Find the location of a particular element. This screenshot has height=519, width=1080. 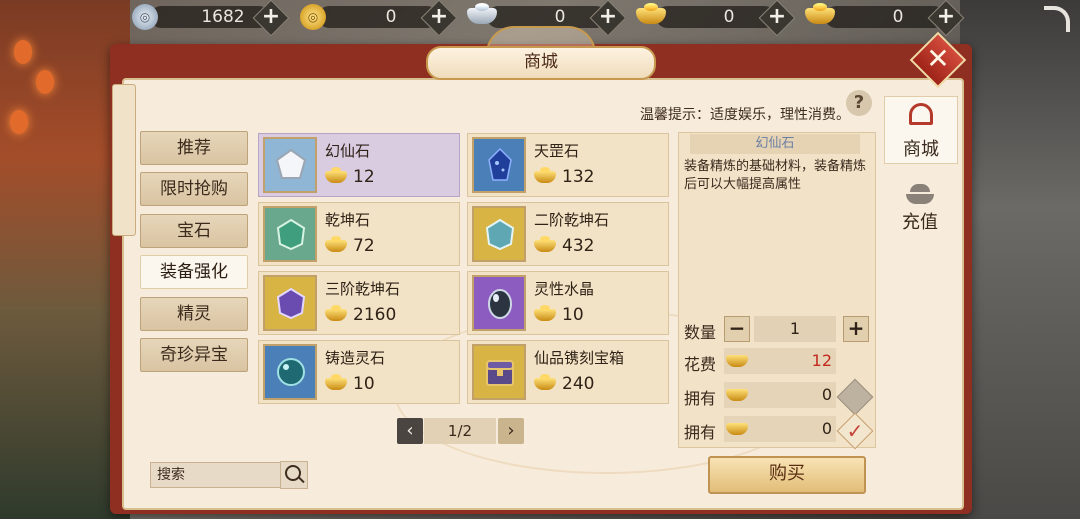

item-price: 240 is located at coordinates (578, 384).